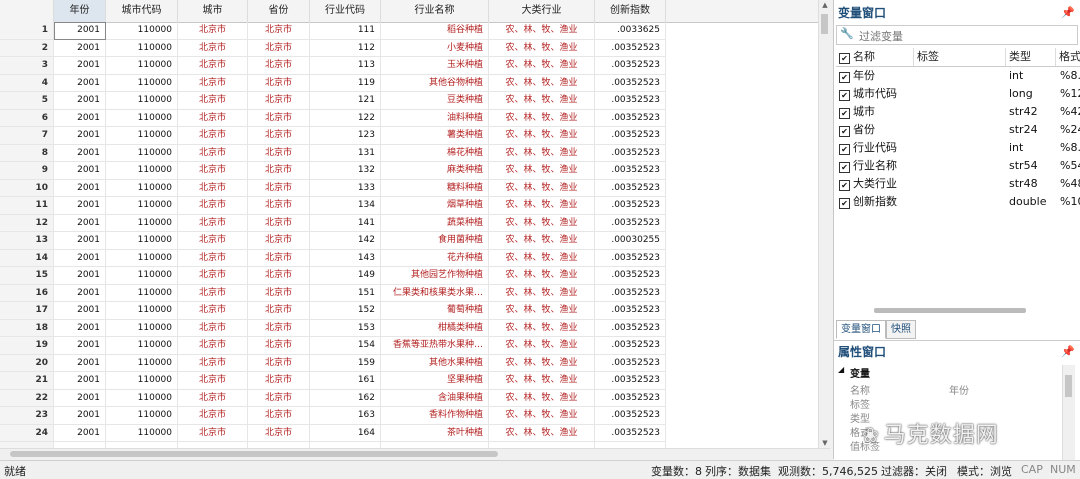 This screenshot has width=1080, height=479. Describe the element at coordinates (142, 11) in the screenshot. I see `header-col-city-code: 城市代码` at that location.